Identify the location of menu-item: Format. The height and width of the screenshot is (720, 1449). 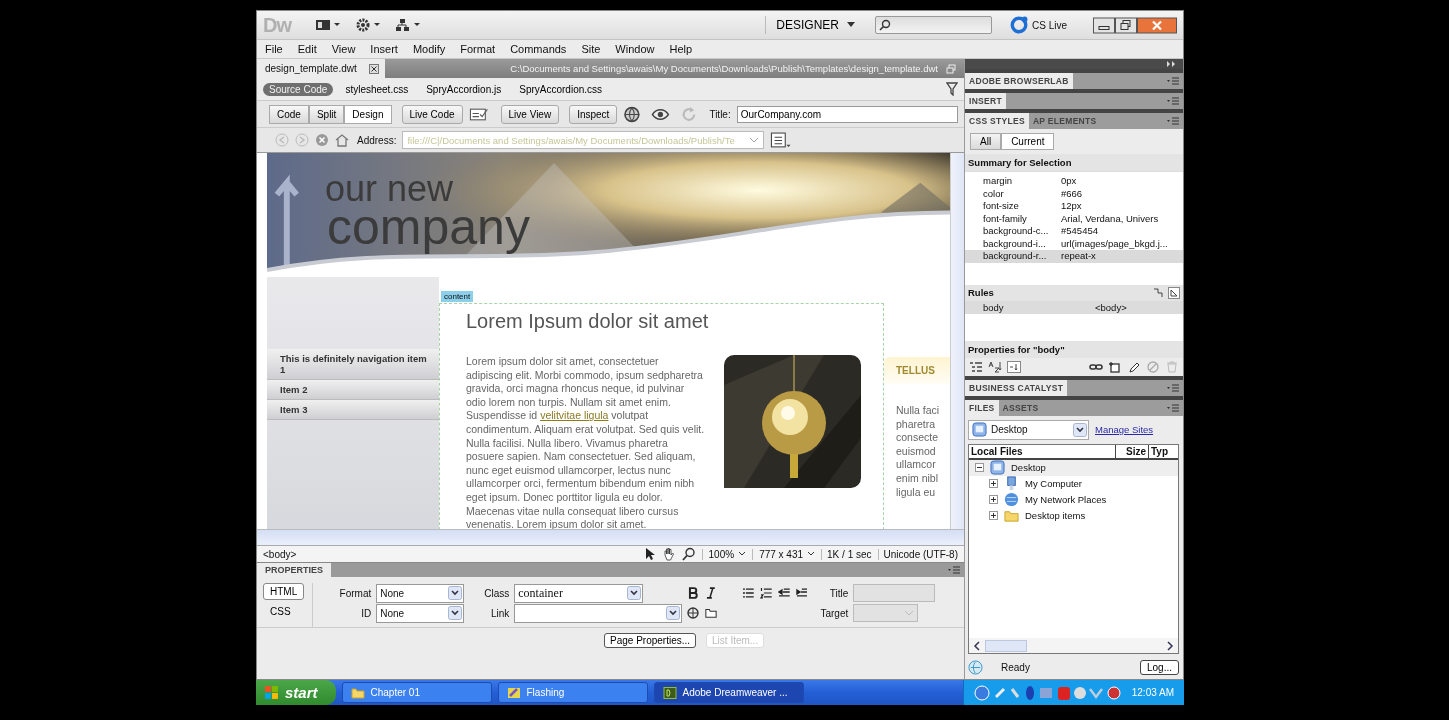
(478, 49).